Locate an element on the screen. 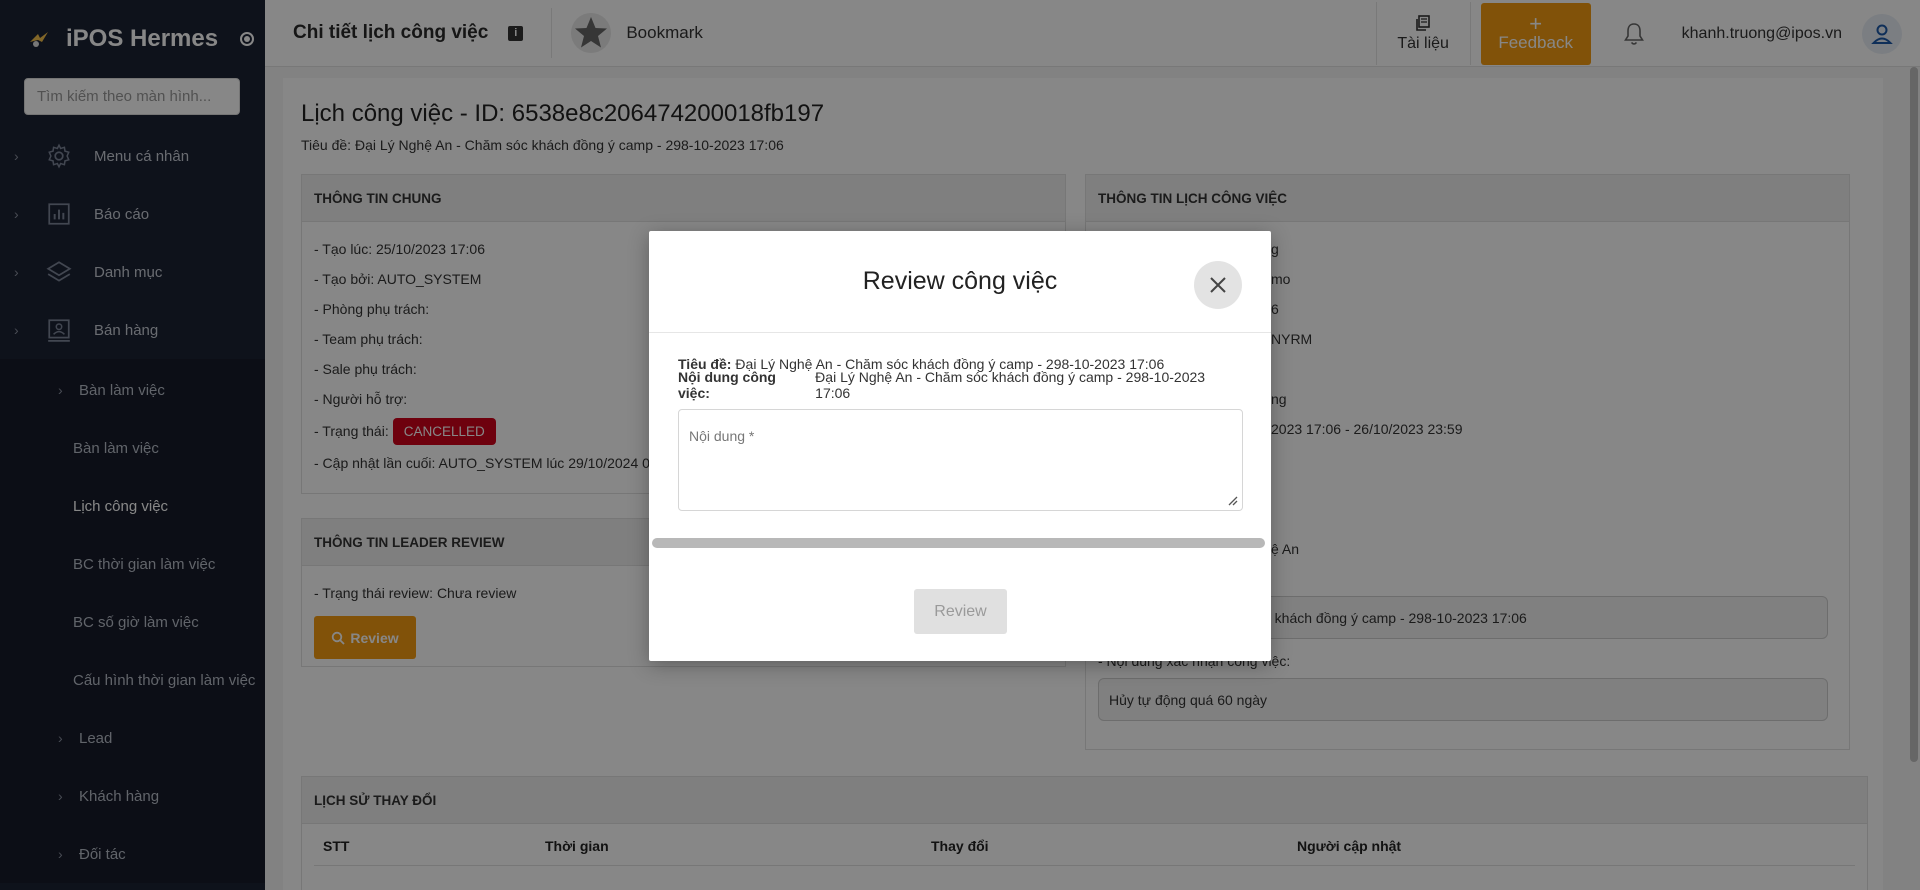 The height and width of the screenshot is (890, 1920). modal-content-label: Nội dung công việc: is located at coordinates (727, 384).